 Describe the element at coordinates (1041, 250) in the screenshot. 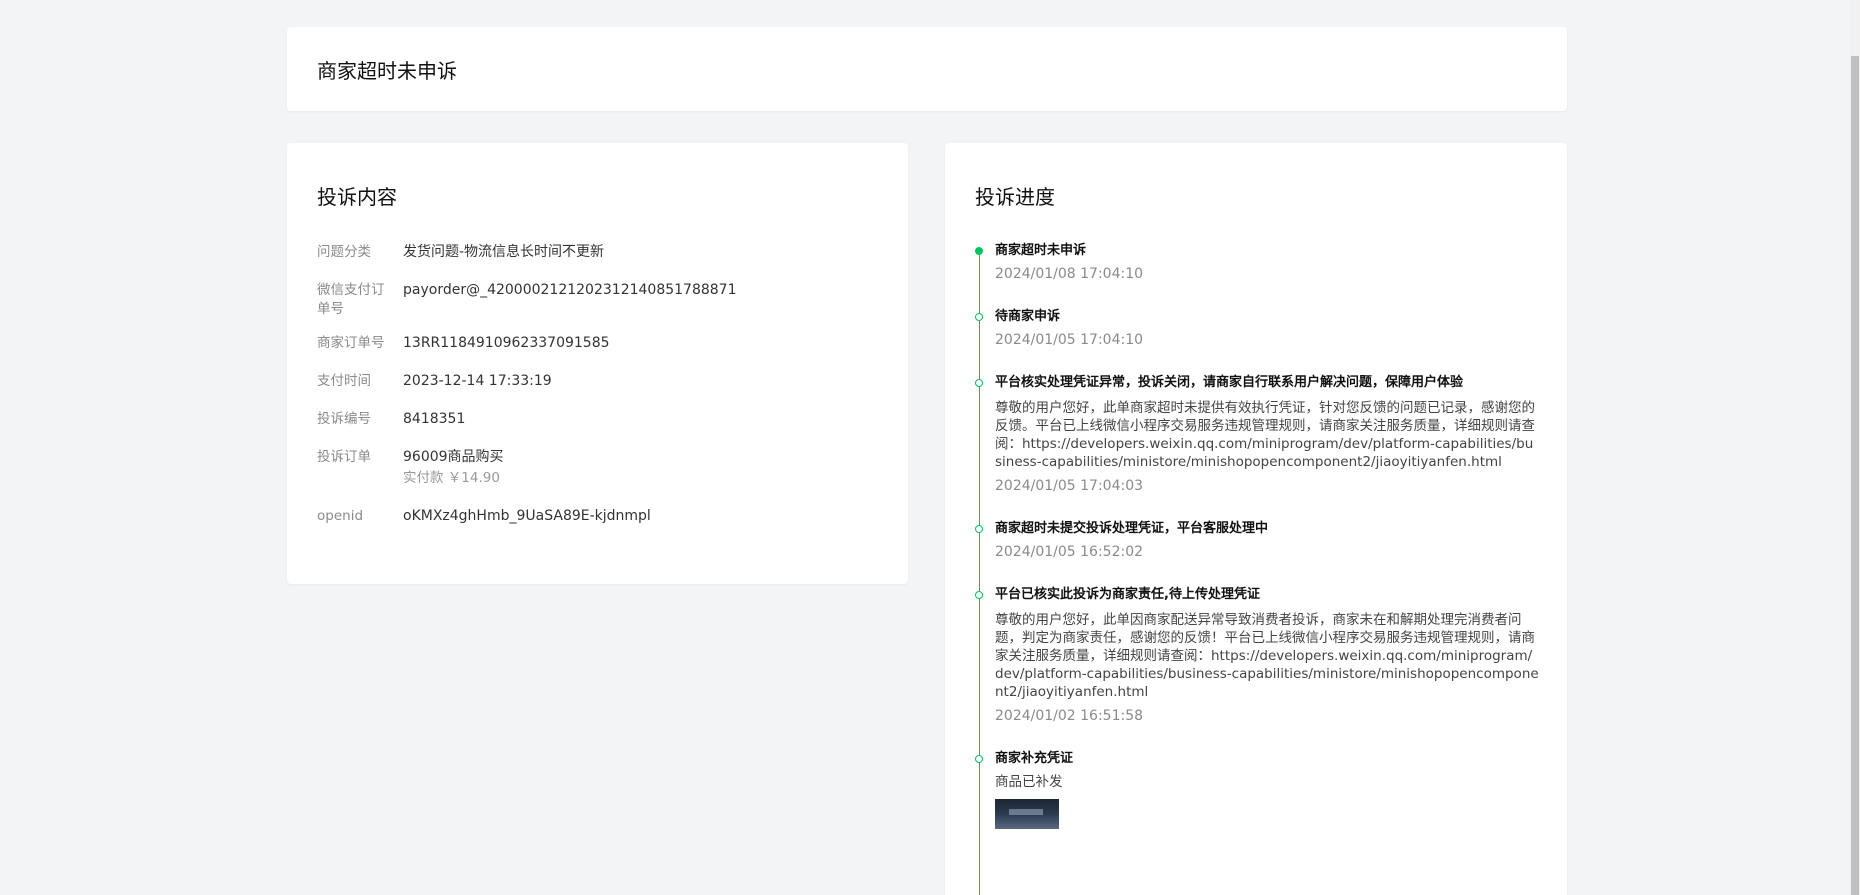

I see `timeline-item-title: 商家超时未申诉` at that location.